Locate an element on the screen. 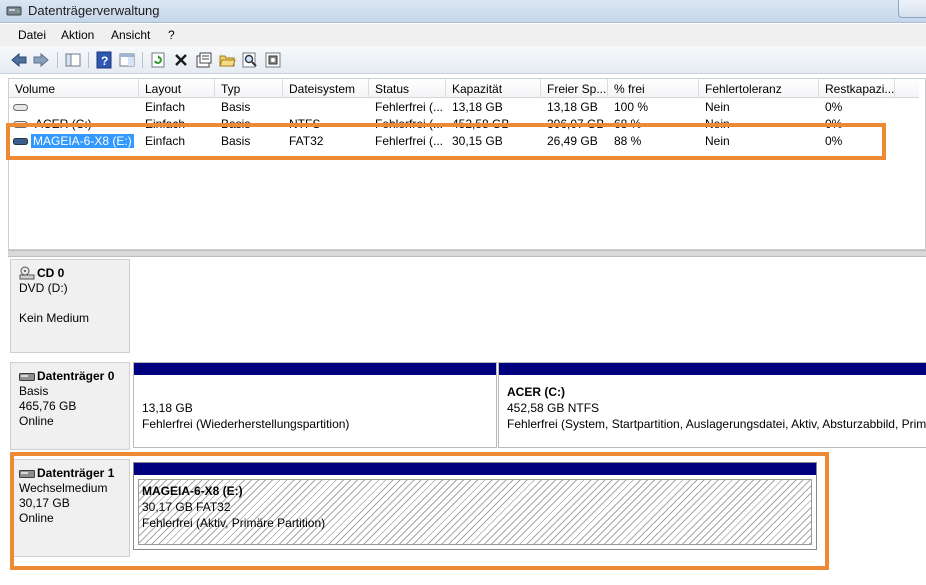  cell-layout: Einfach is located at coordinates (165, 107).